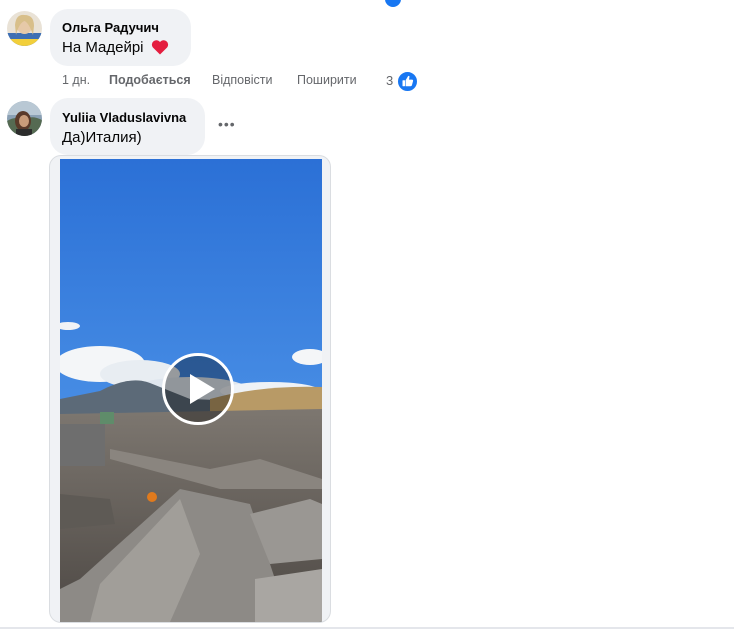 The image size is (734, 629). I want to click on reaction-count: 3, so click(389, 80).